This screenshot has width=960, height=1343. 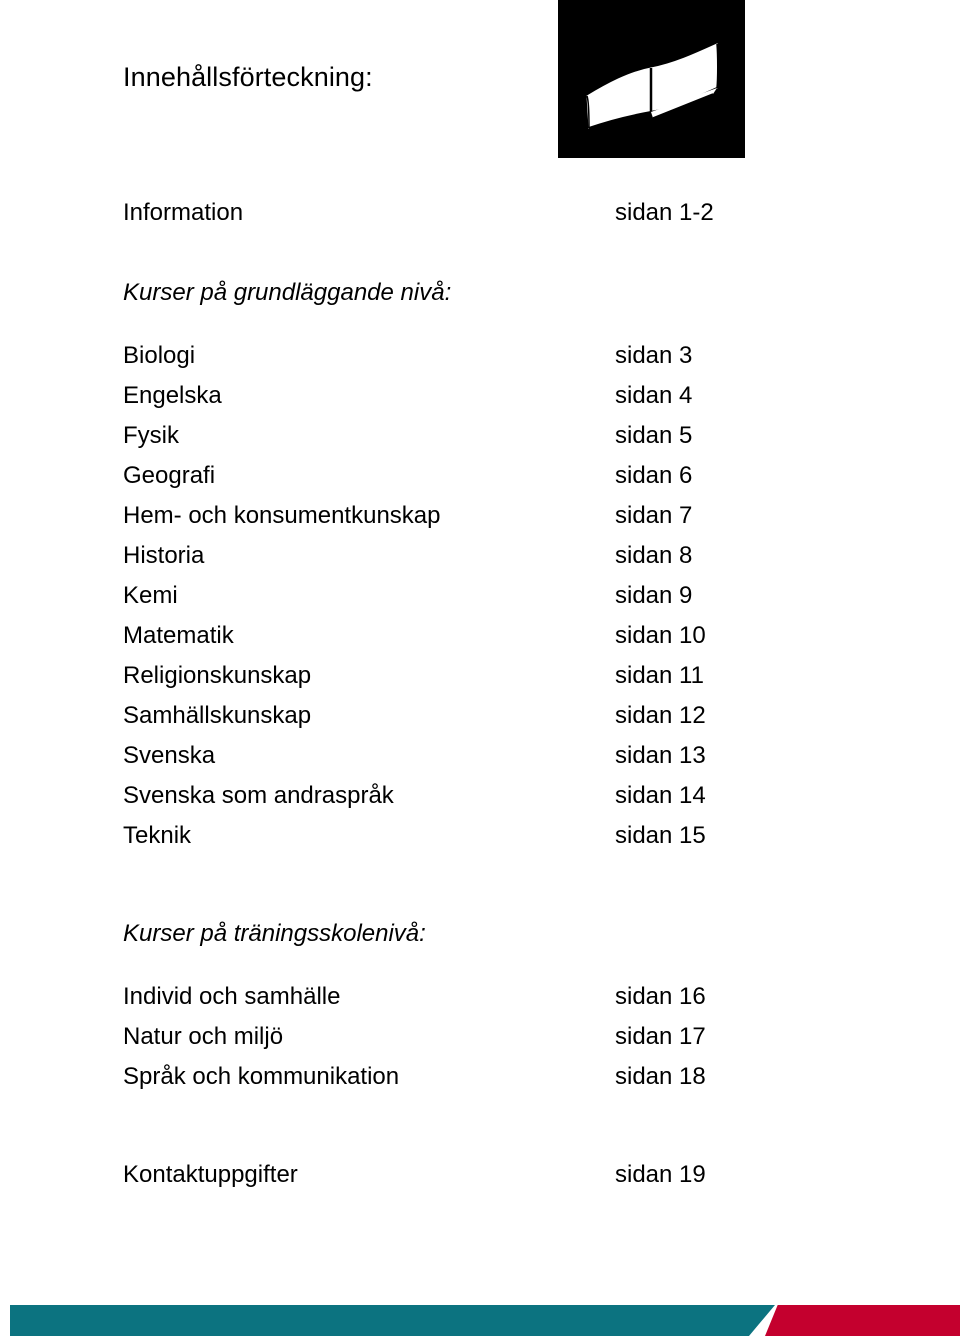 I want to click on toc-row: Natur och miljö sidan 17, so click(x=480, y=1037).